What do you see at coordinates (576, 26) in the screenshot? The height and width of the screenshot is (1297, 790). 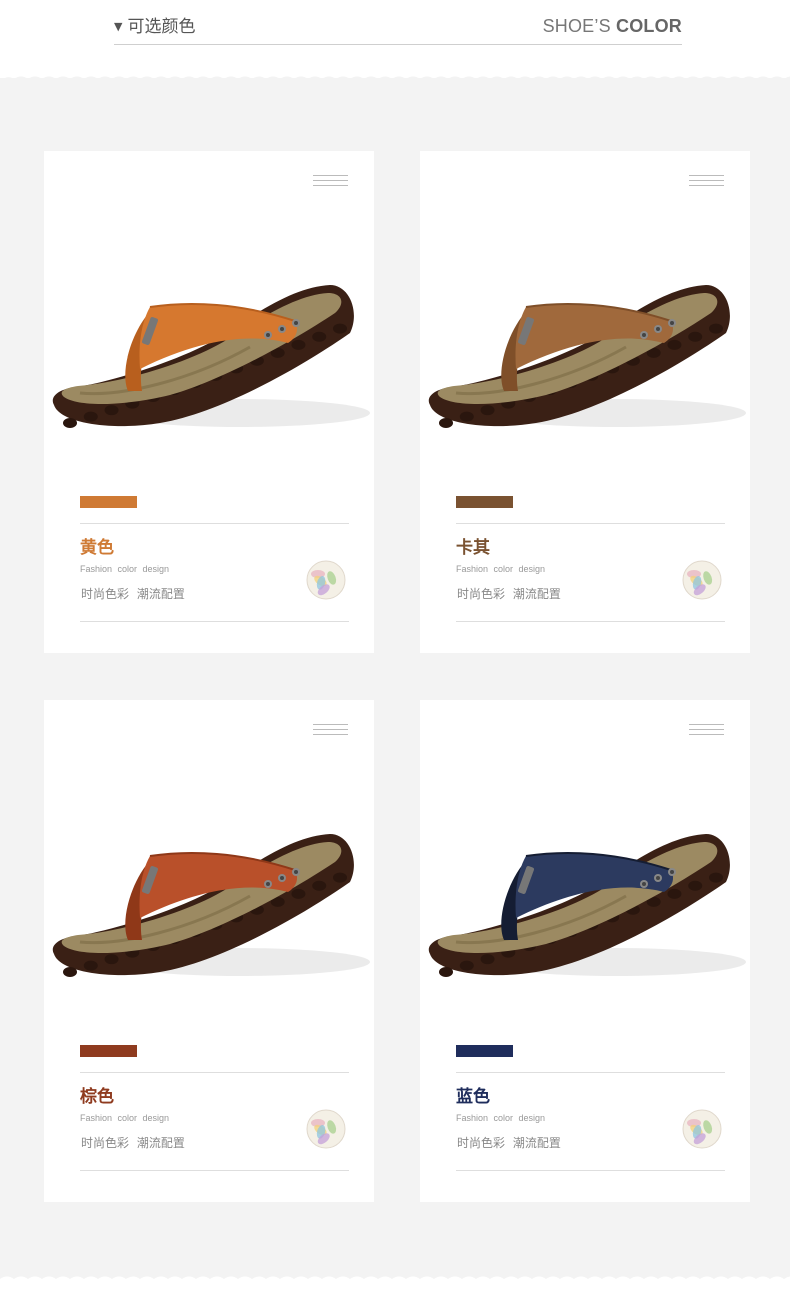 I see `section-title-en-light: SHOE’S` at bounding box center [576, 26].